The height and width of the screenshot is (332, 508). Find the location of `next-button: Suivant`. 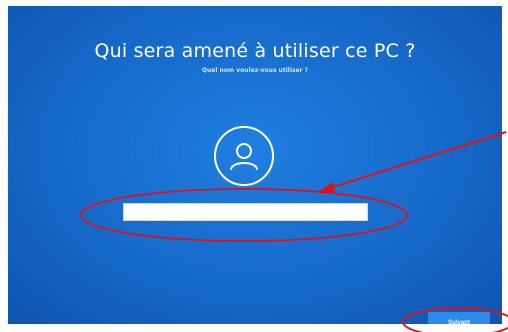

next-button: Suivant is located at coordinates (459, 318).